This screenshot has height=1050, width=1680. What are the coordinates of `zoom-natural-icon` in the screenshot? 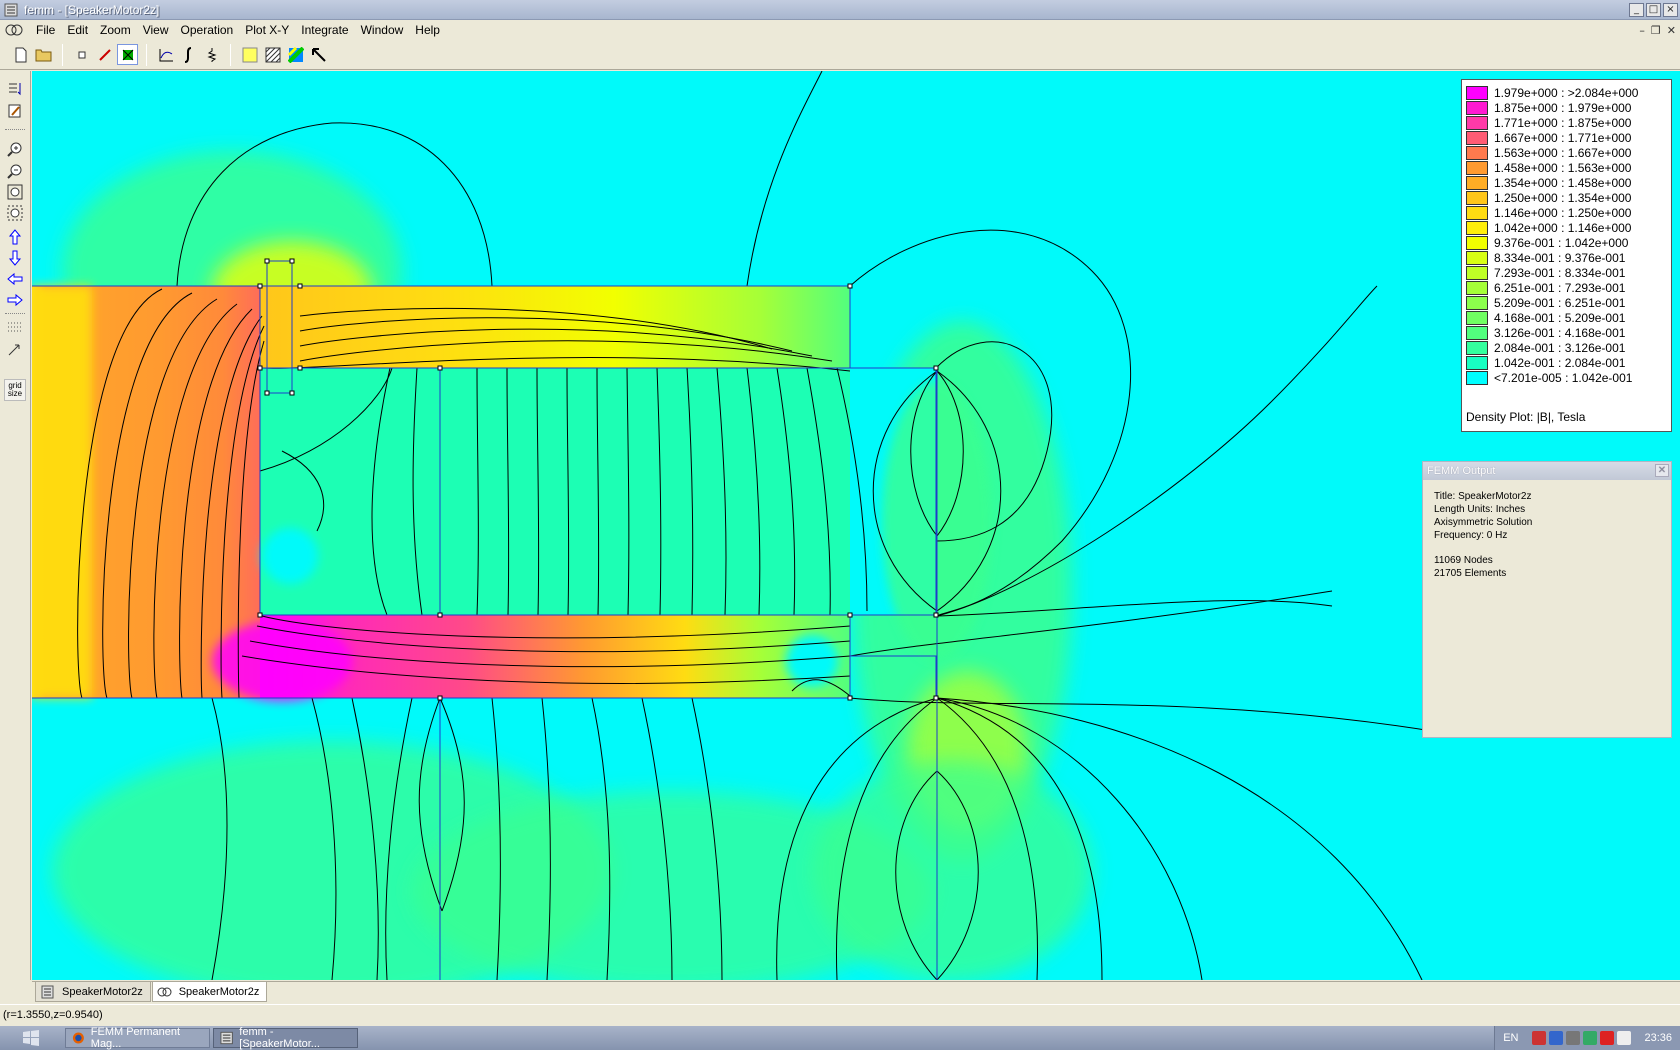 It's located at (15, 192).